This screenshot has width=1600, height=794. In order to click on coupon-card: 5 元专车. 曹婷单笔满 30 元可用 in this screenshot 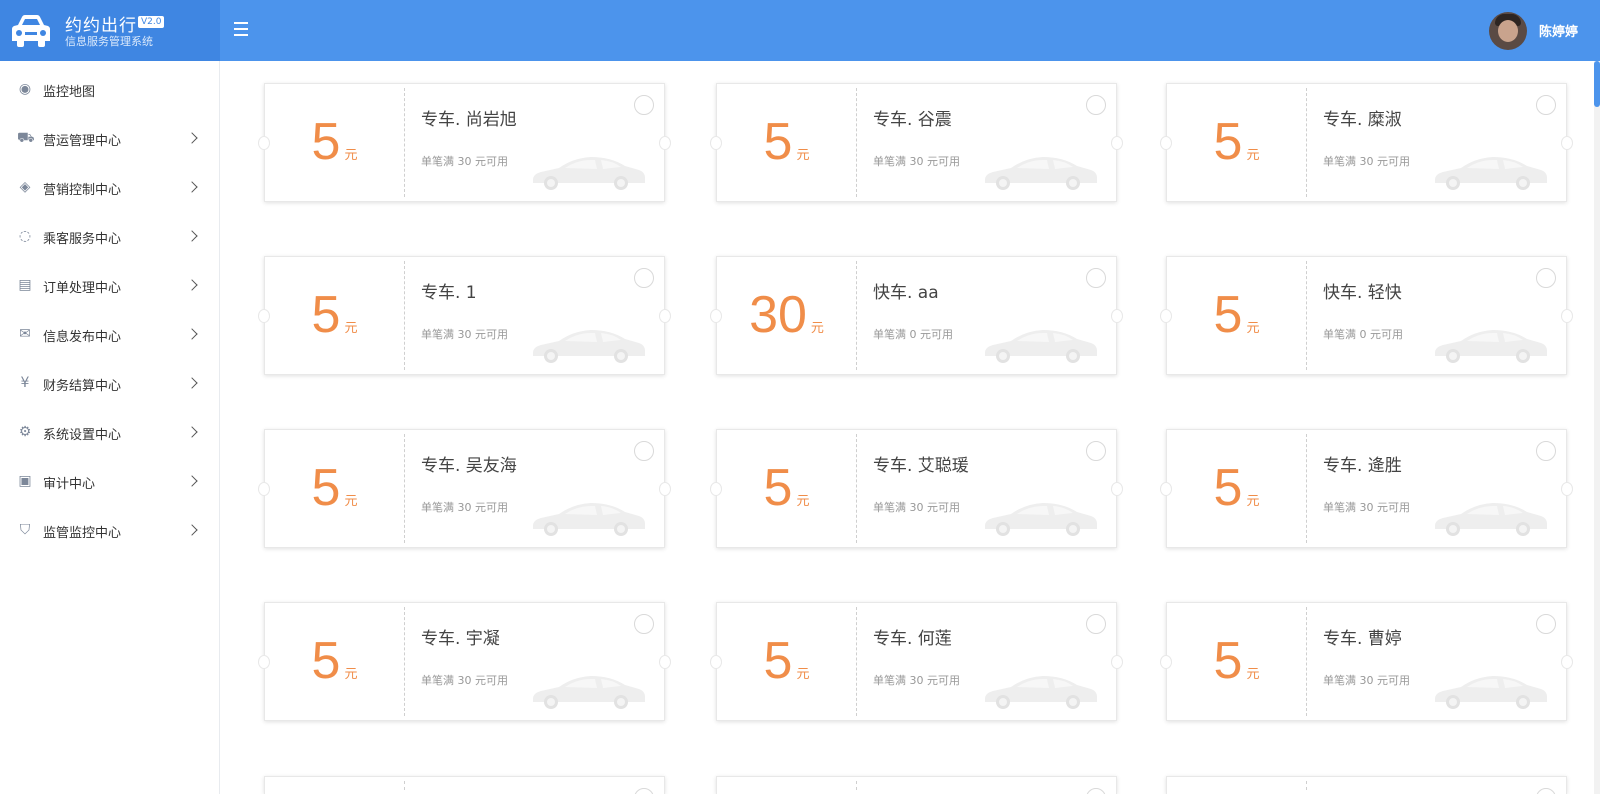, I will do `click(1366, 661)`.